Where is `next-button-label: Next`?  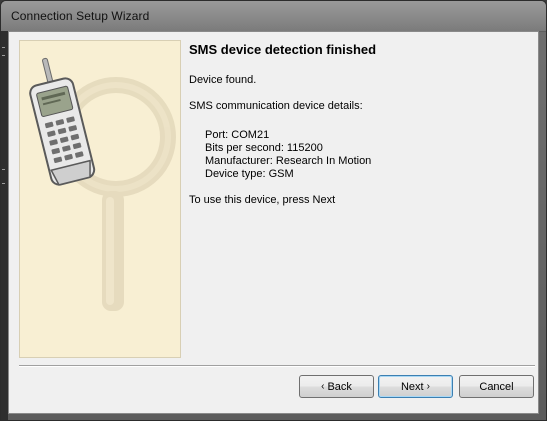
next-button-label: Next is located at coordinates (412, 386).